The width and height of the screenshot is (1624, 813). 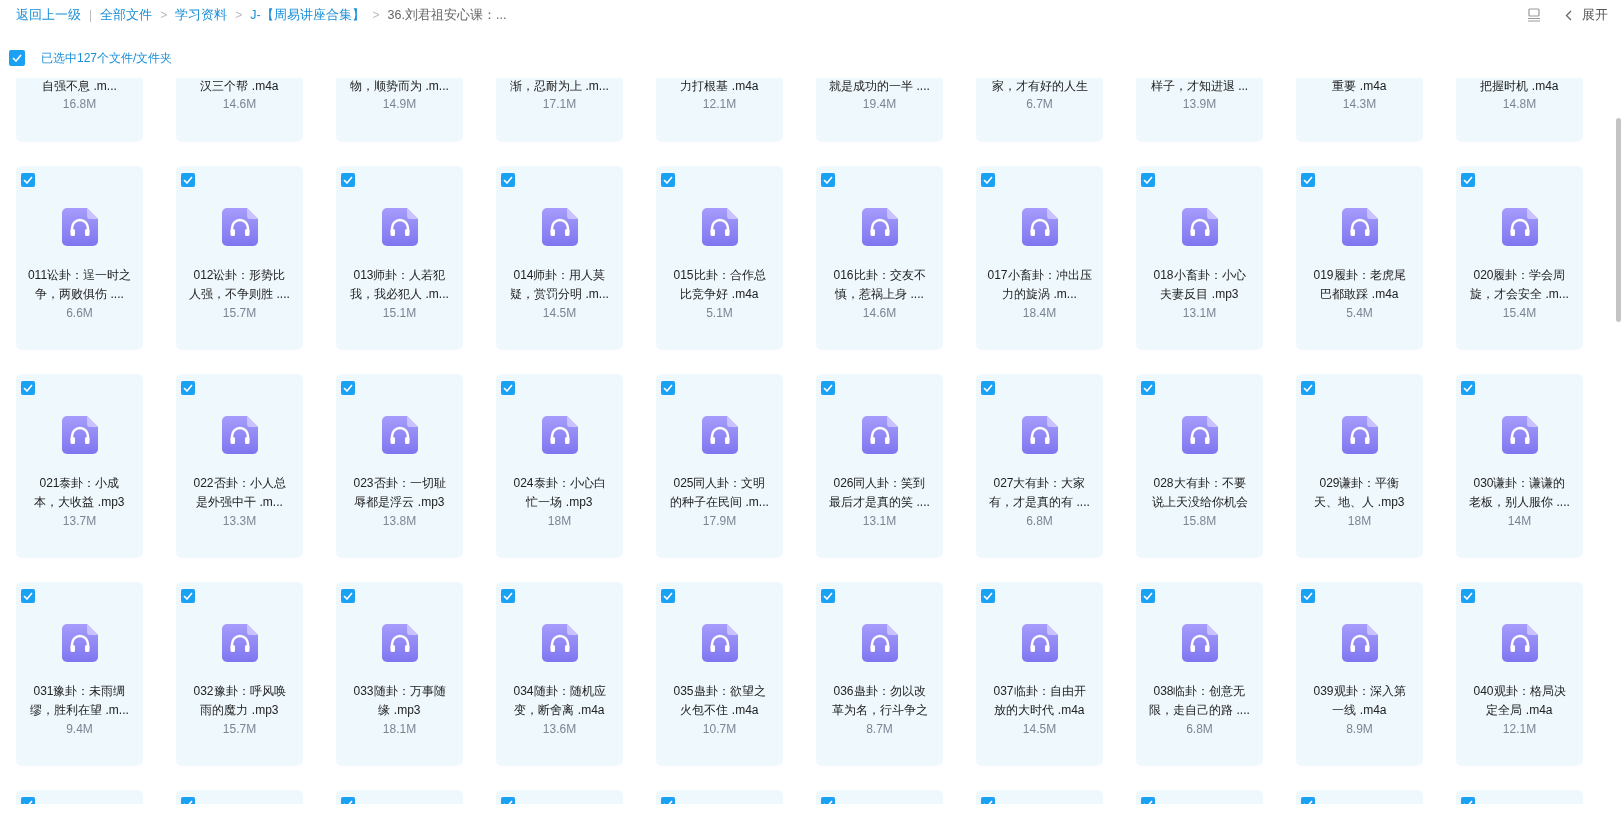 I want to click on file-card: 014师卦：用人莫 疑，赏罚分明 .m... 14.5M, so click(x=559, y=258).